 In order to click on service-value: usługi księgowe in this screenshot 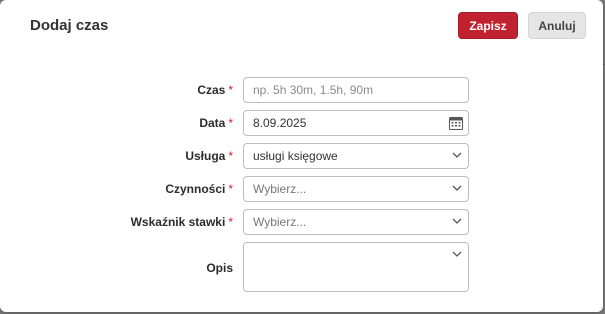, I will do `click(295, 156)`.